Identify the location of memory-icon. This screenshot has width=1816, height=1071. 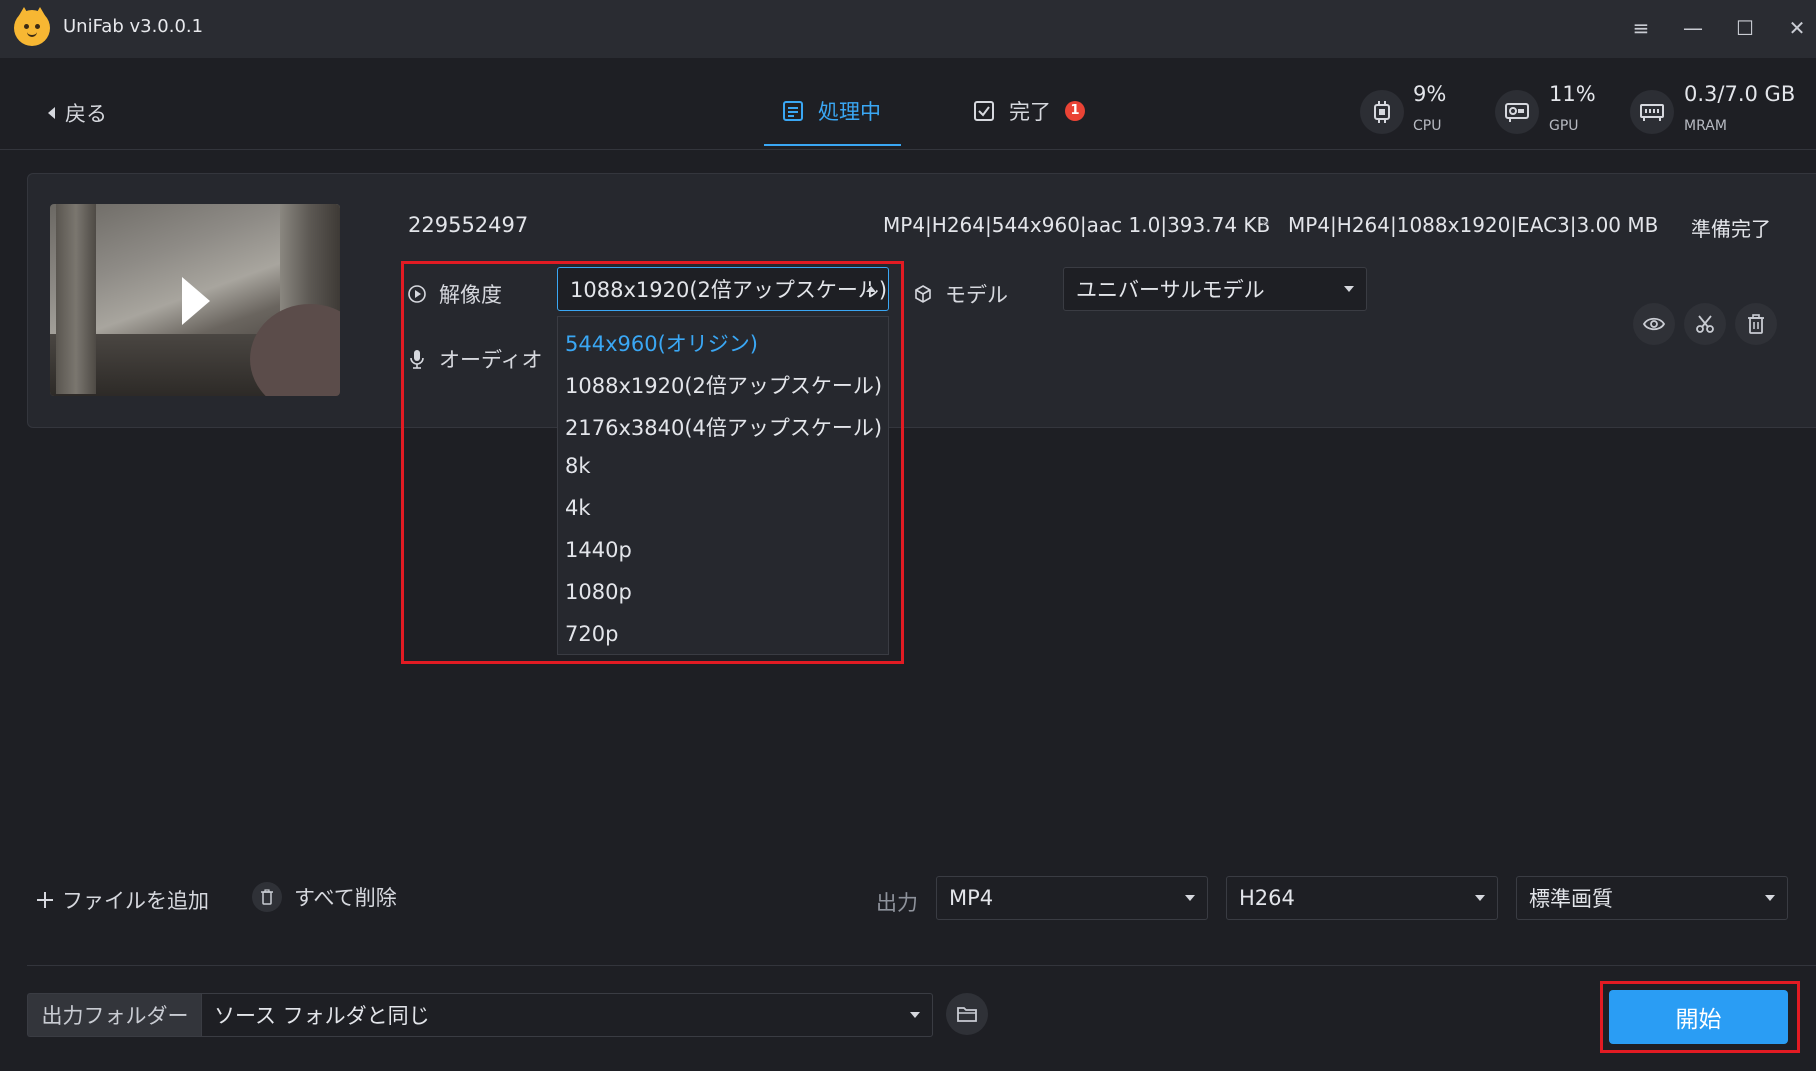
(1652, 112).